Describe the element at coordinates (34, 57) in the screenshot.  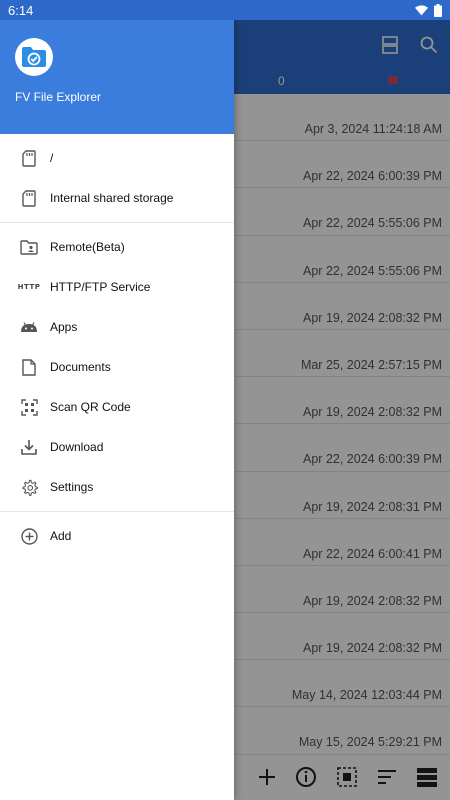
I see `app-logo-icon` at that location.